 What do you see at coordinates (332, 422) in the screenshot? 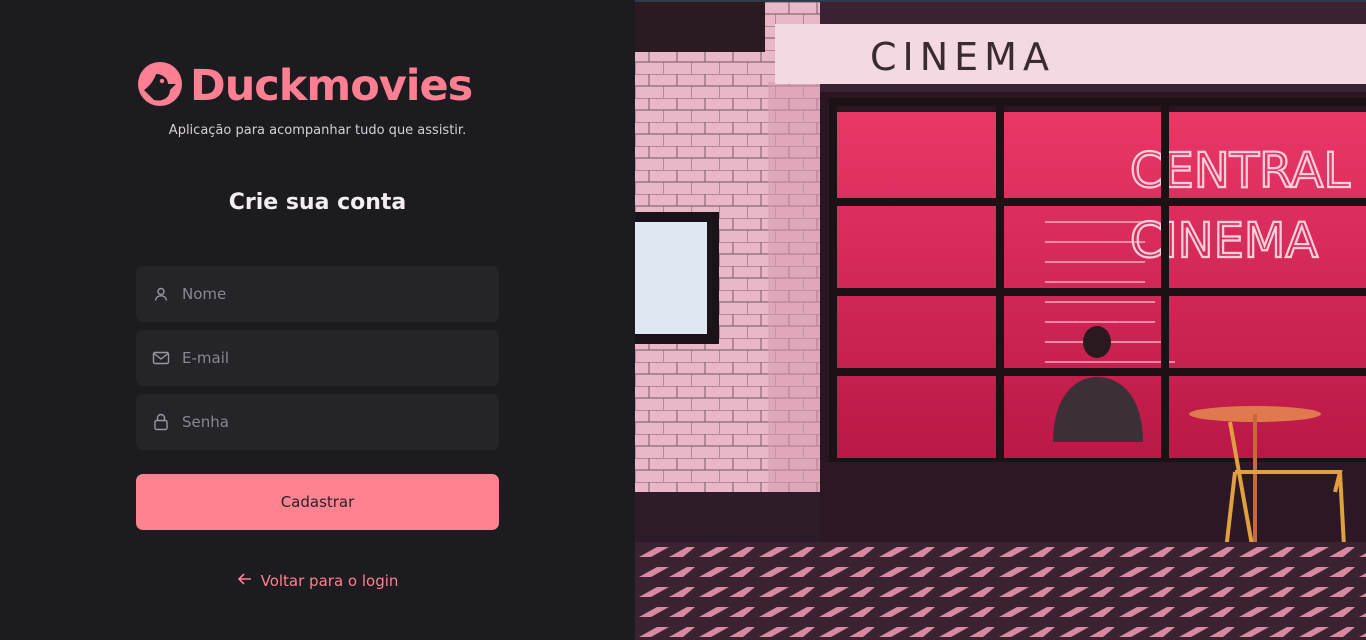
I see `password-input` at bounding box center [332, 422].